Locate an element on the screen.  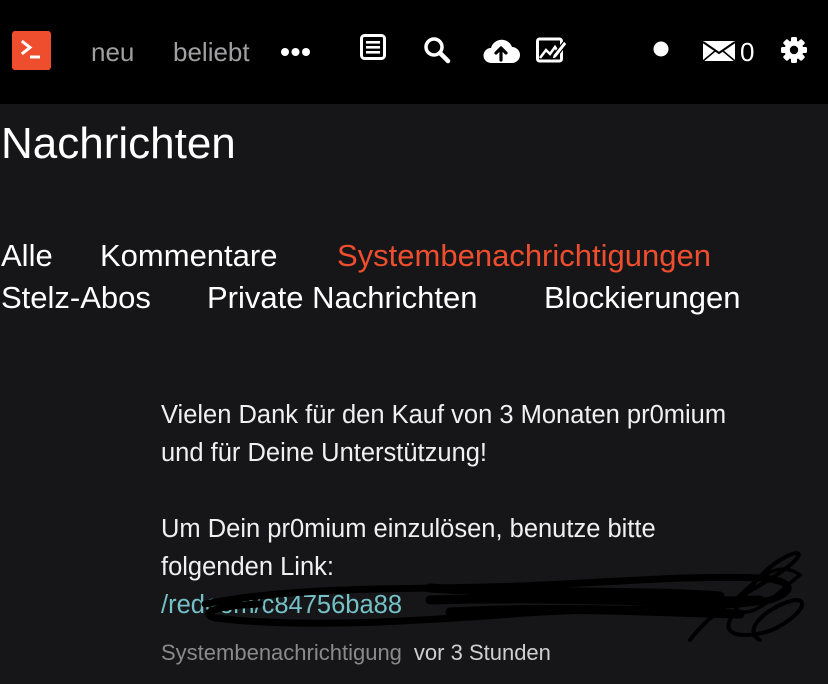
message-line: und für Deine Unterstützung! is located at coordinates (324, 453).